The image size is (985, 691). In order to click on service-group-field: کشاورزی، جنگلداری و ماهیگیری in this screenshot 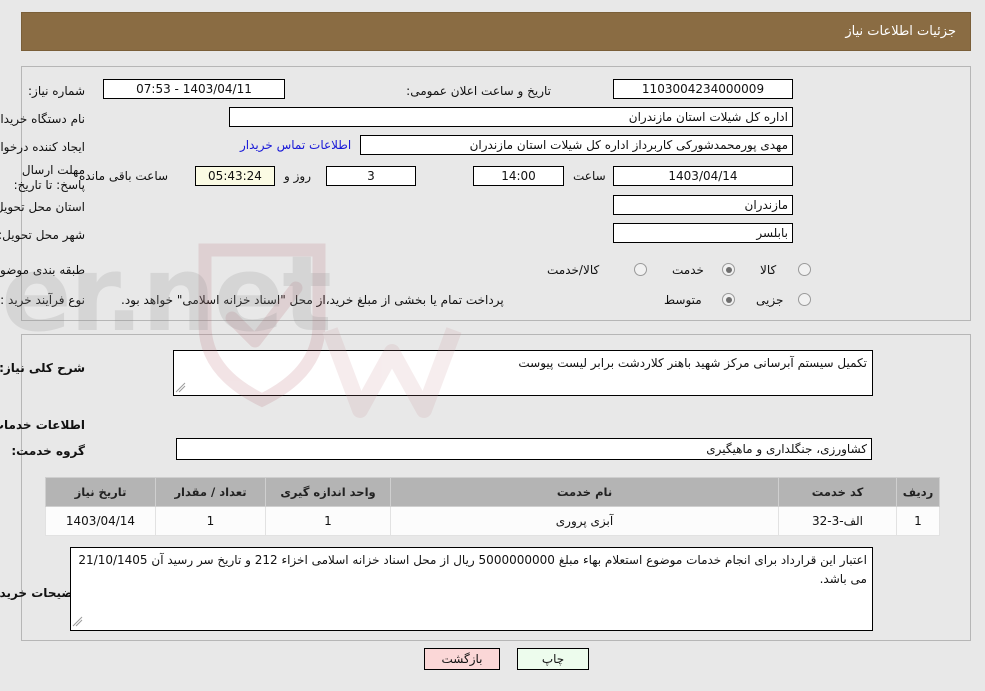, I will do `click(524, 449)`.